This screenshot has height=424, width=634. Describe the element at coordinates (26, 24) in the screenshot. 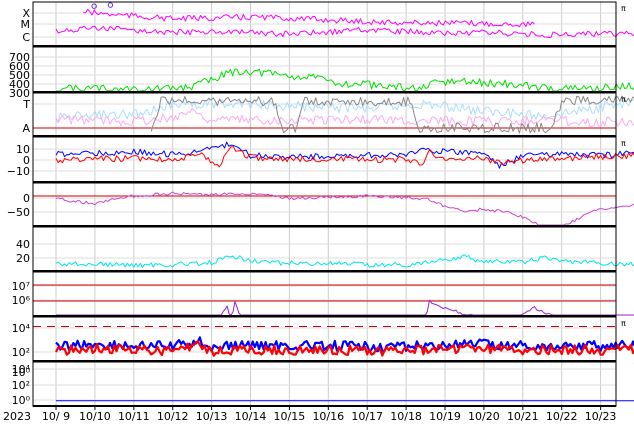

I see `y-tick-label: M` at that location.